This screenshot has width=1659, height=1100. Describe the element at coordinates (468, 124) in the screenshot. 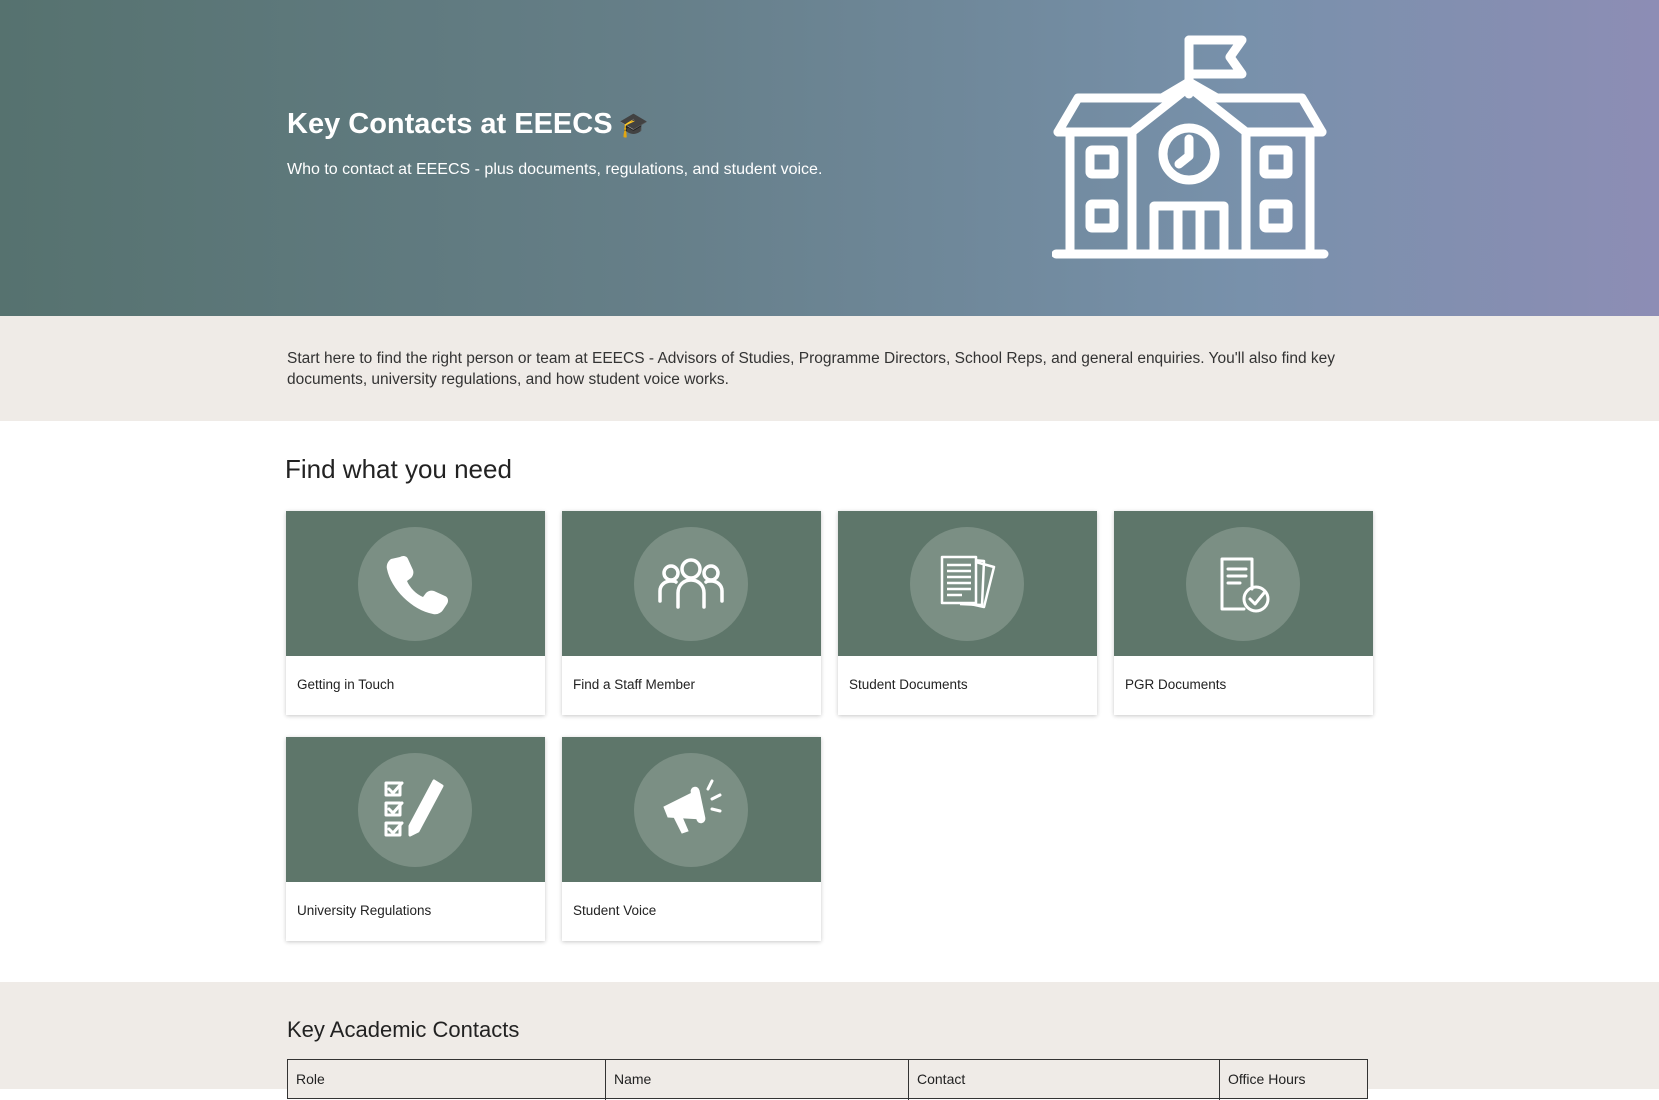

I see `page-title: Key Contacts at EEECS 🎓` at that location.